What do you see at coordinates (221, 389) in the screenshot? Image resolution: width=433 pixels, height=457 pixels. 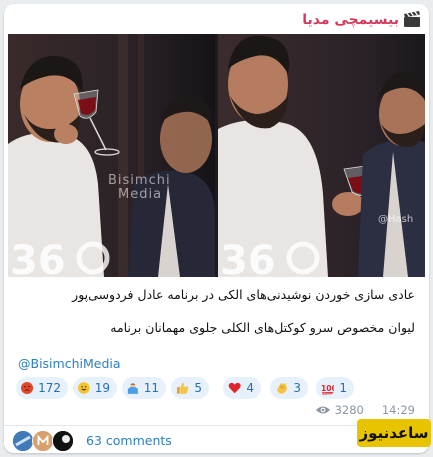 I see `reactions-bar: 172 19 11 5 4 3 10 1` at bounding box center [221, 389].